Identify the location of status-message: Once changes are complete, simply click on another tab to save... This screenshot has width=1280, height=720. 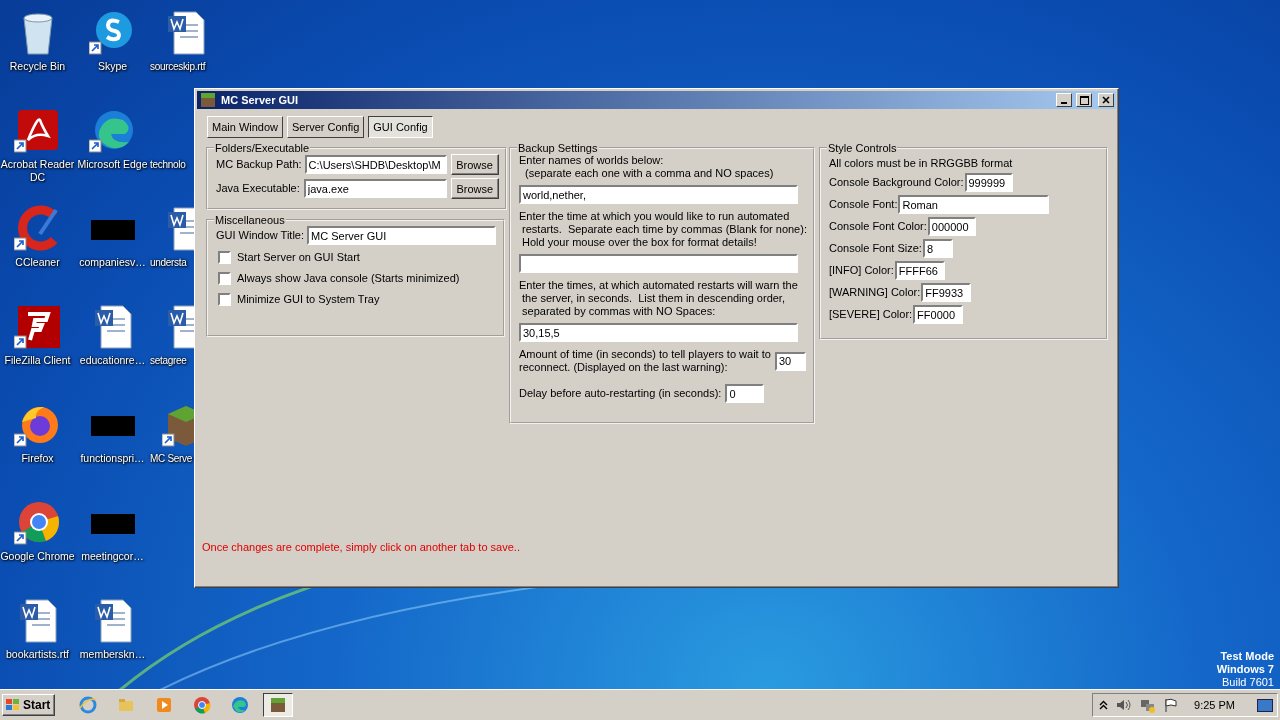
(361, 547).